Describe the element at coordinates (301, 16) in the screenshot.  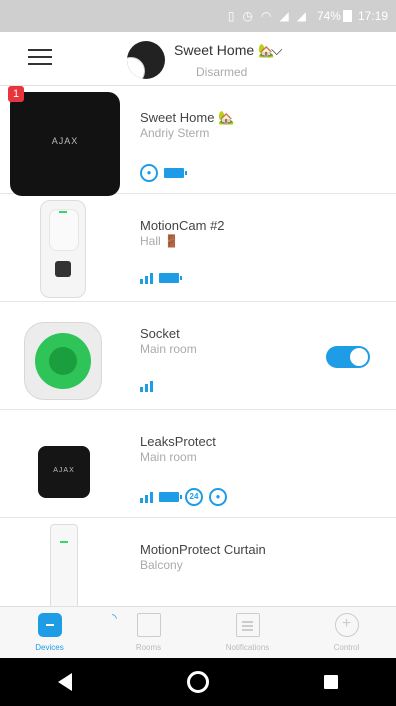
I see `signal-icon-2: ◢` at that location.